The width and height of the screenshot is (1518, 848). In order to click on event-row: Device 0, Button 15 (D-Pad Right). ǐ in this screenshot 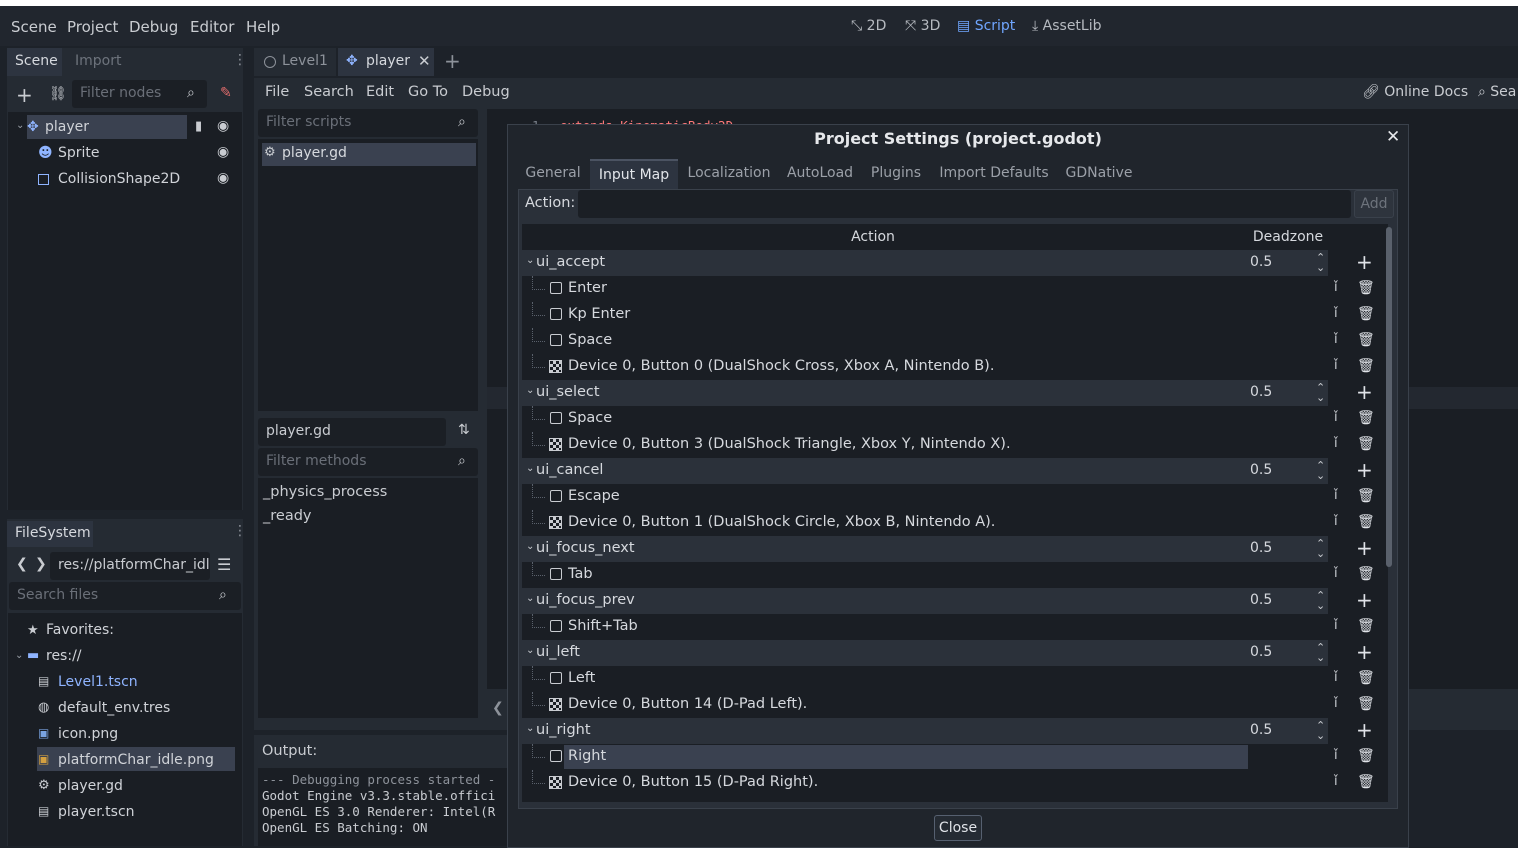, I will do `click(929, 783)`.